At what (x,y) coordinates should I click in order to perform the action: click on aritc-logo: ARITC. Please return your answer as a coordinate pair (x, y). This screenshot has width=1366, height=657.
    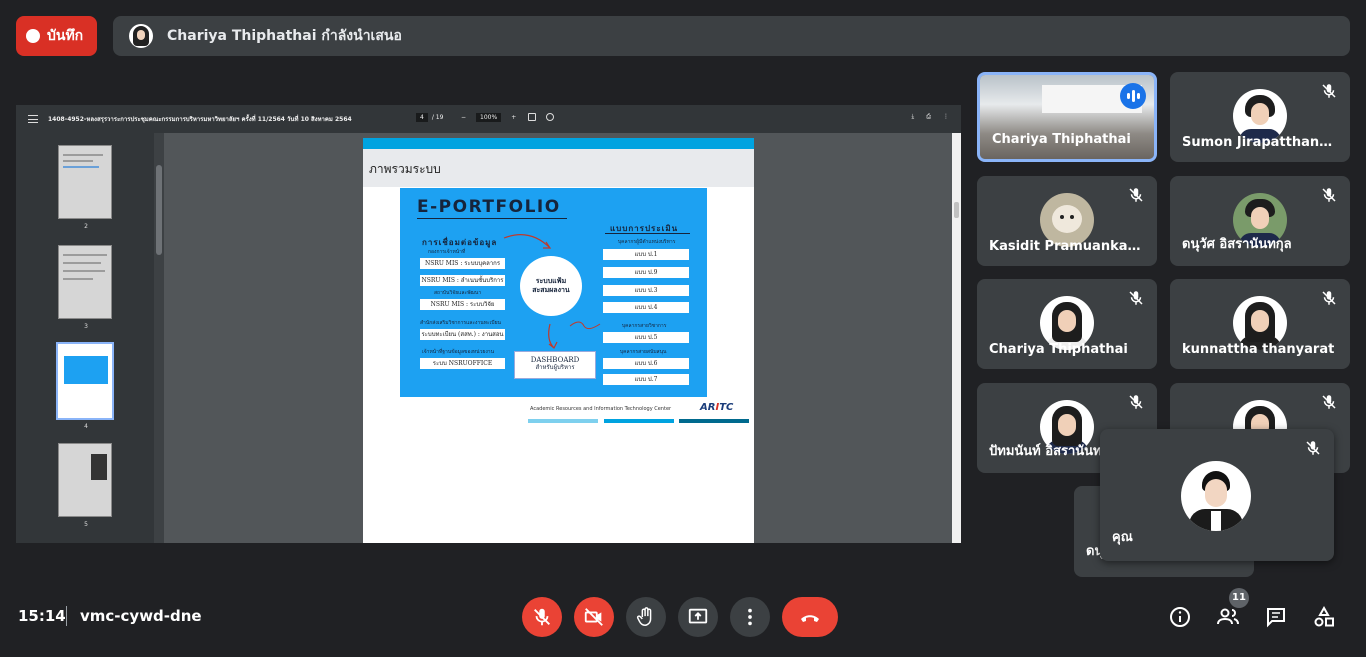
    Looking at the image, I should click on (717, 407).